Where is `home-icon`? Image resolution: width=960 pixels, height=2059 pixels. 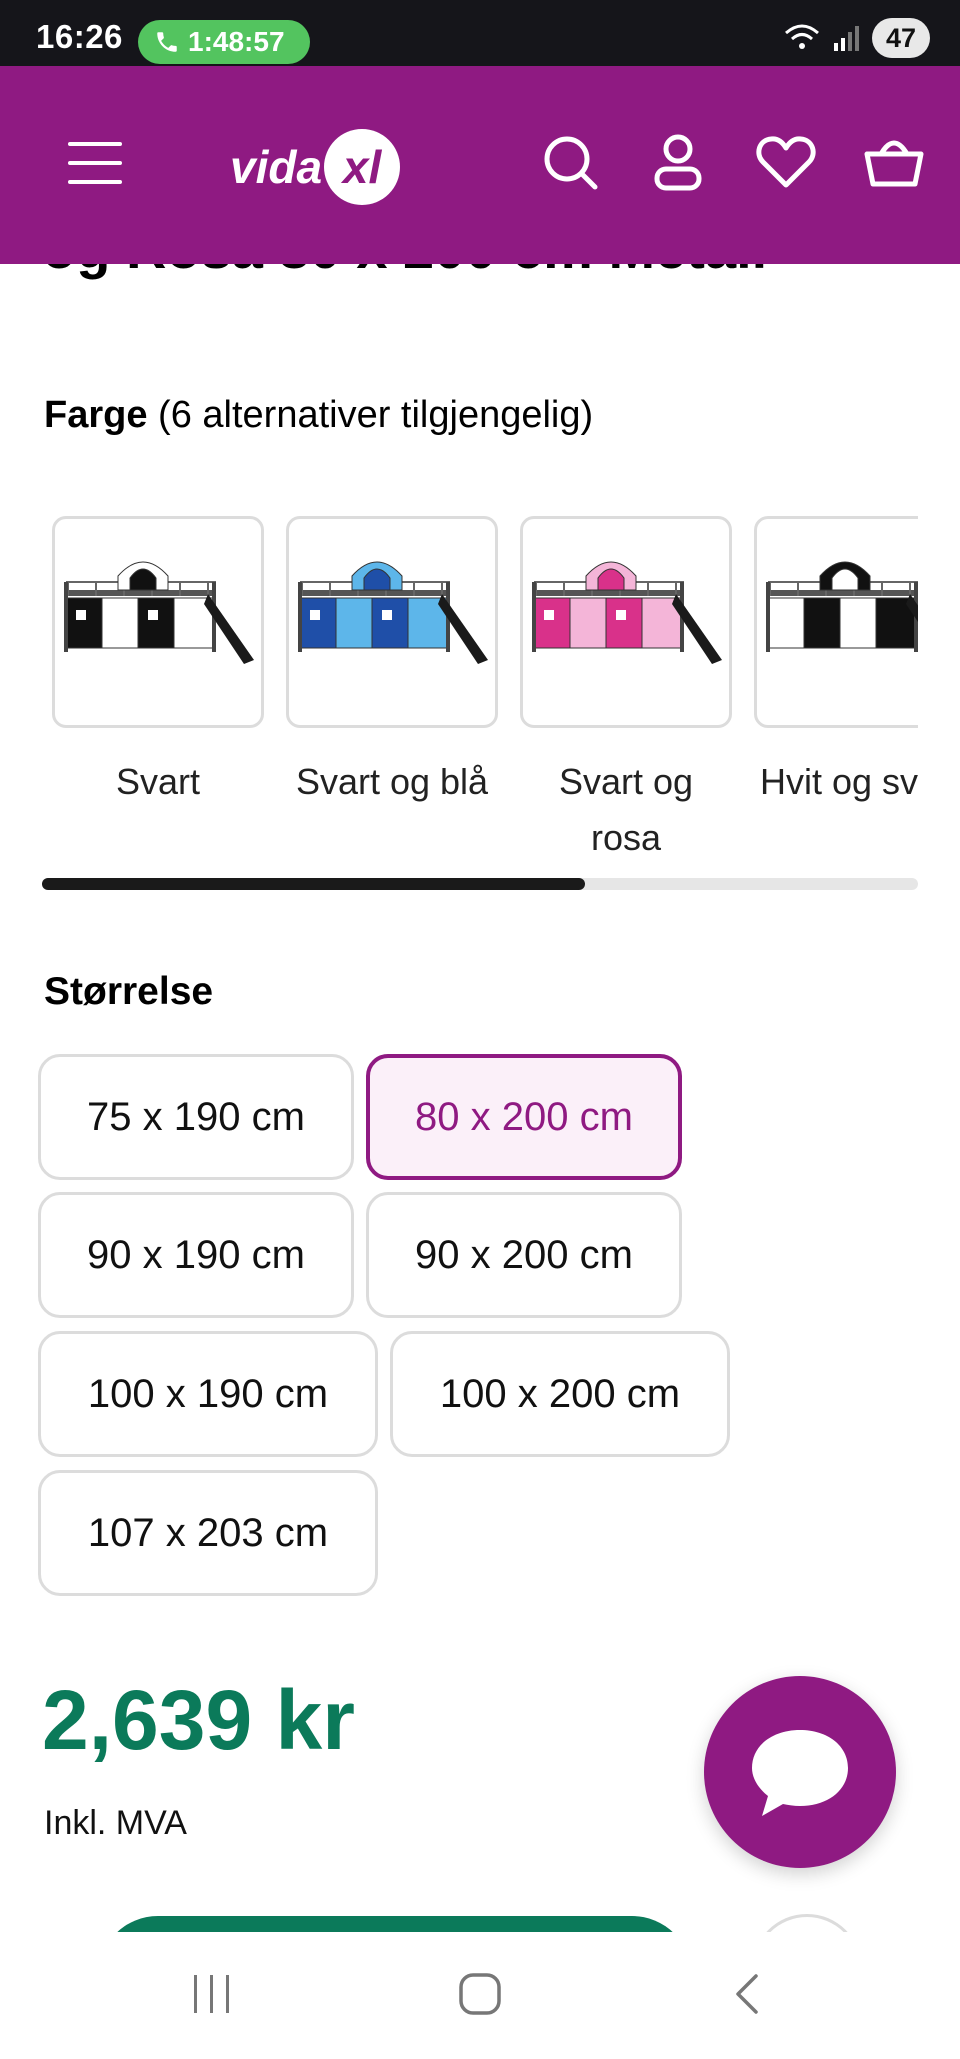 home-icon is located at coordinates (480, 1994).